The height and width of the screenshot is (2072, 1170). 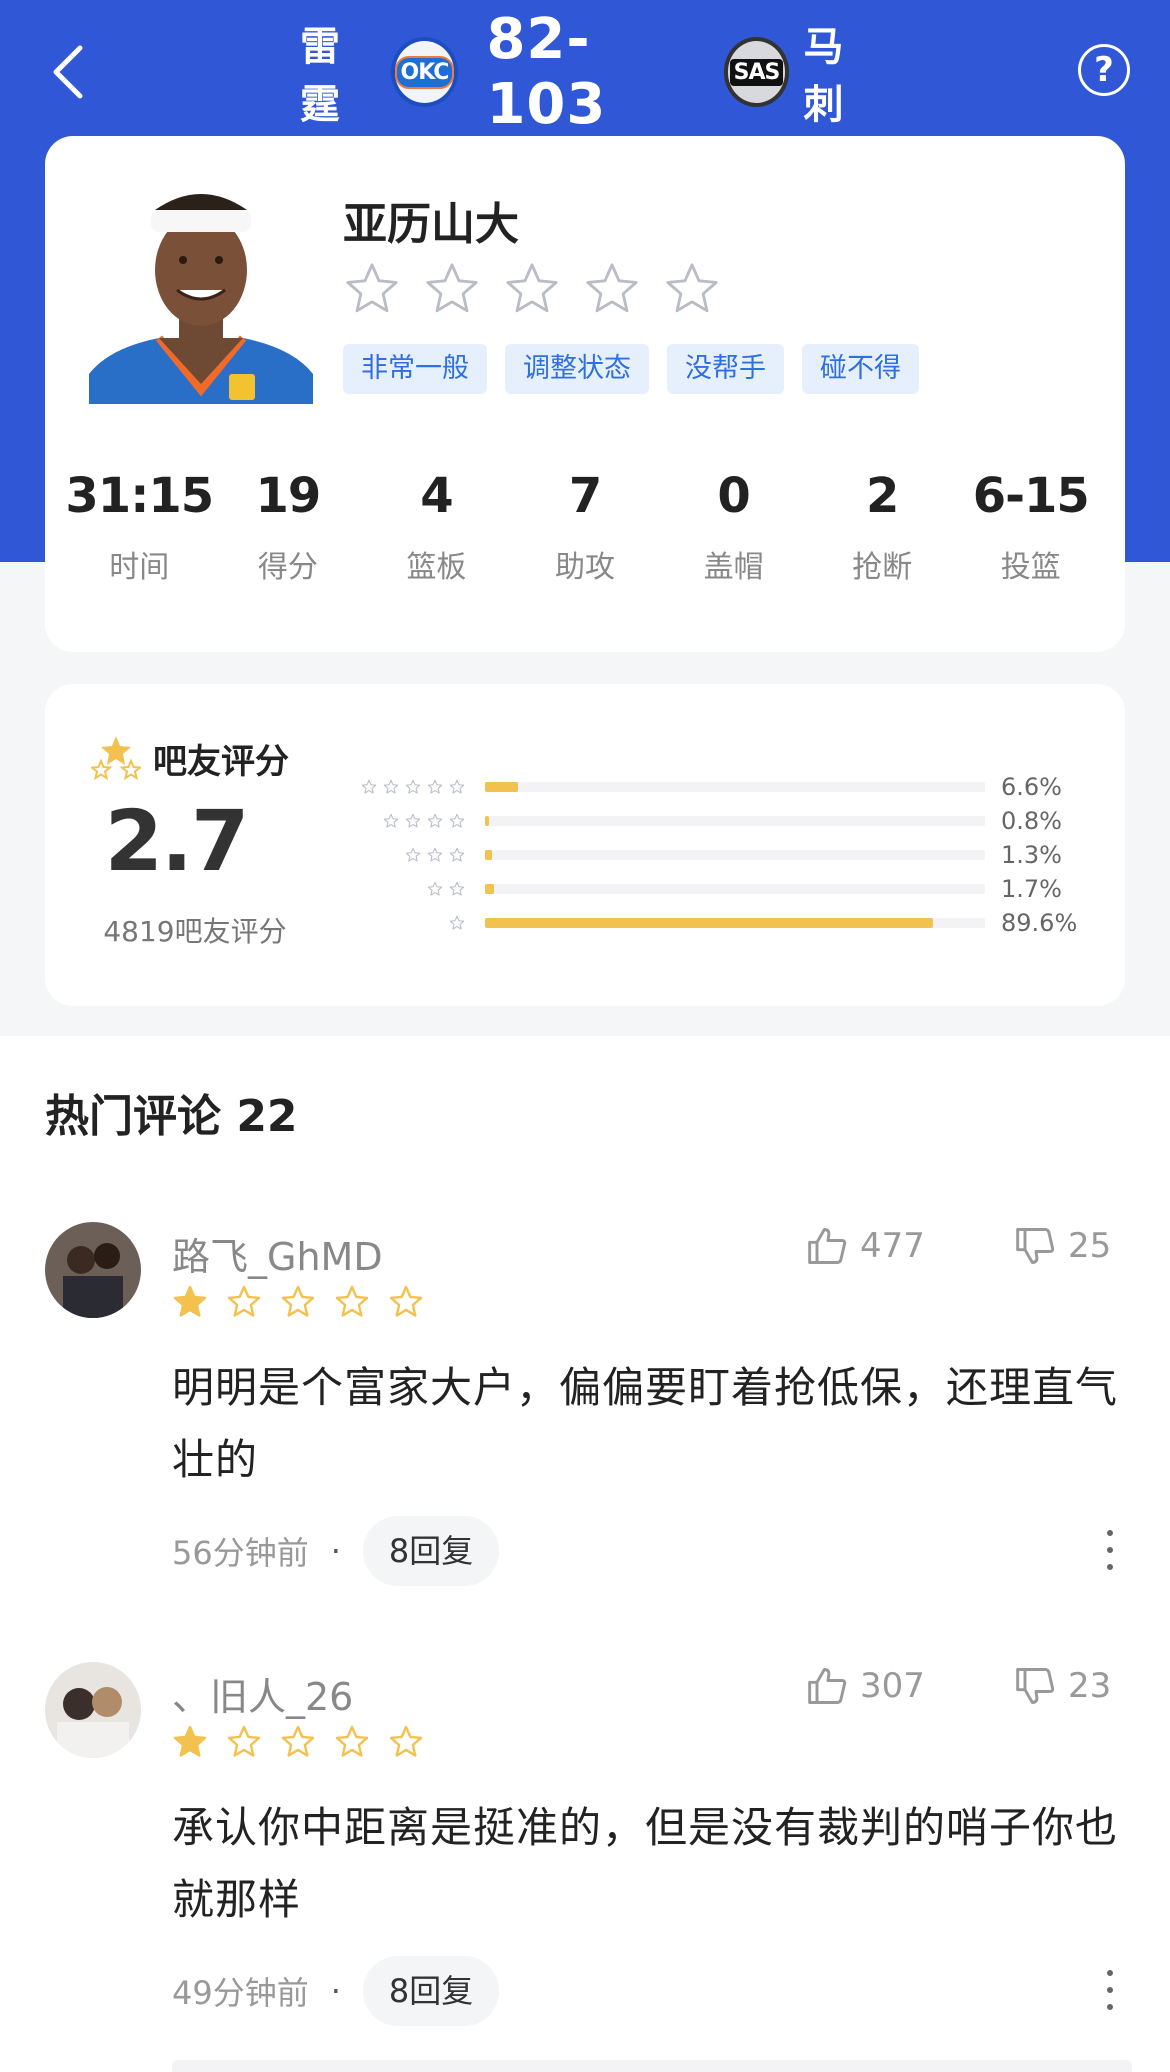 I want to click on distribution-row: 1.3%, so click(x=725, y=855).